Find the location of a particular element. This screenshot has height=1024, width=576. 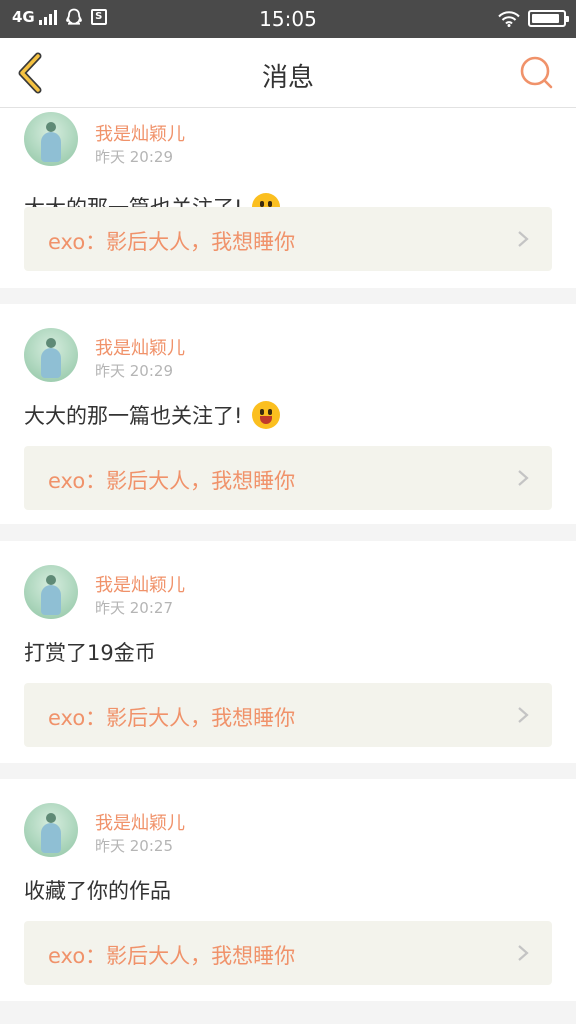

wifi-icon is located at coordinates (509, 18).